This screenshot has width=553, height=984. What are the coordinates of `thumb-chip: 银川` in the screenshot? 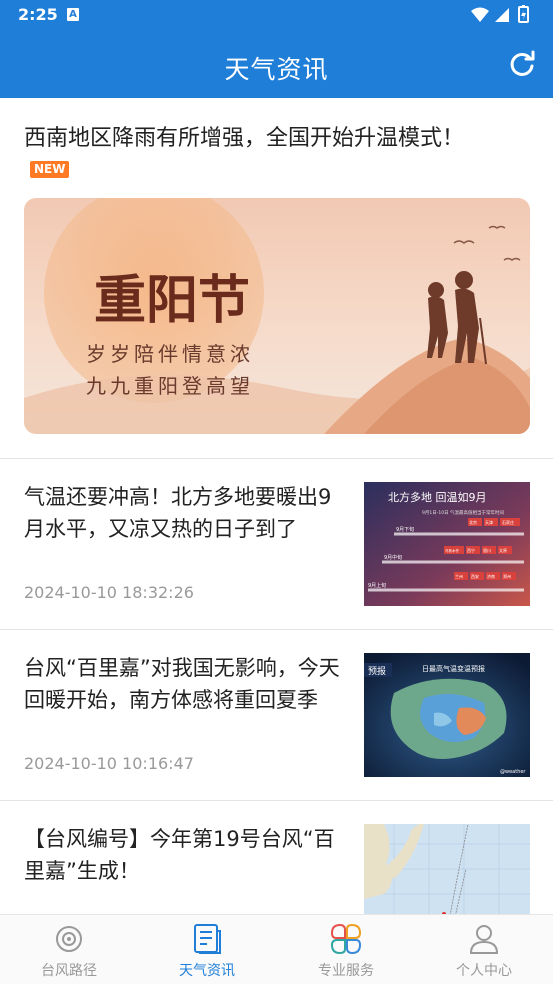 It's located at (487, 550).